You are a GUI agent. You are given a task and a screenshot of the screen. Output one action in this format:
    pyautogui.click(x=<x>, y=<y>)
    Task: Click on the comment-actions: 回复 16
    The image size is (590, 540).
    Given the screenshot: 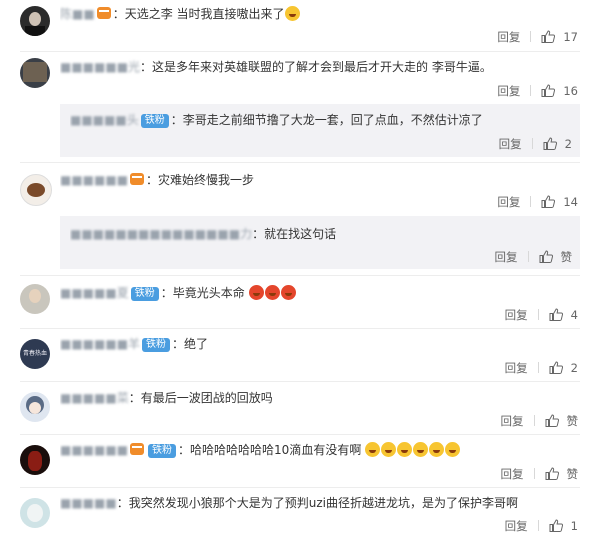 What is the action you would take?
    pyautogui.click(x=537, y=90)
    